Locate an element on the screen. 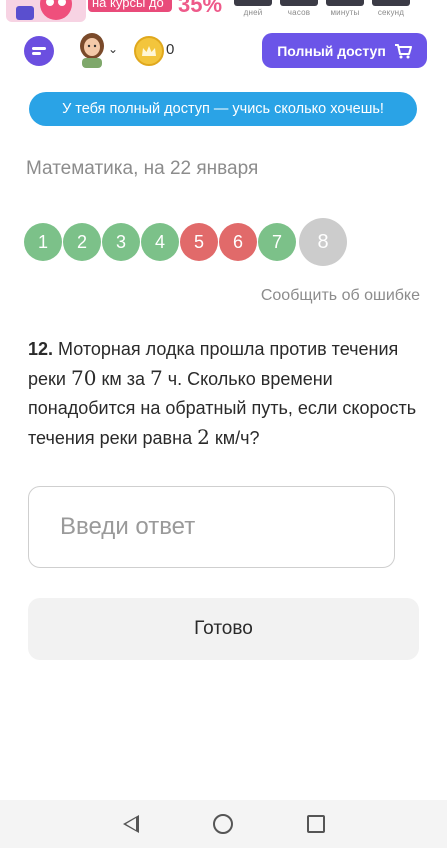 This screenshot has height=848, width=447. timer-seconds-value: 1 1 is located at coordinates (391, 3).